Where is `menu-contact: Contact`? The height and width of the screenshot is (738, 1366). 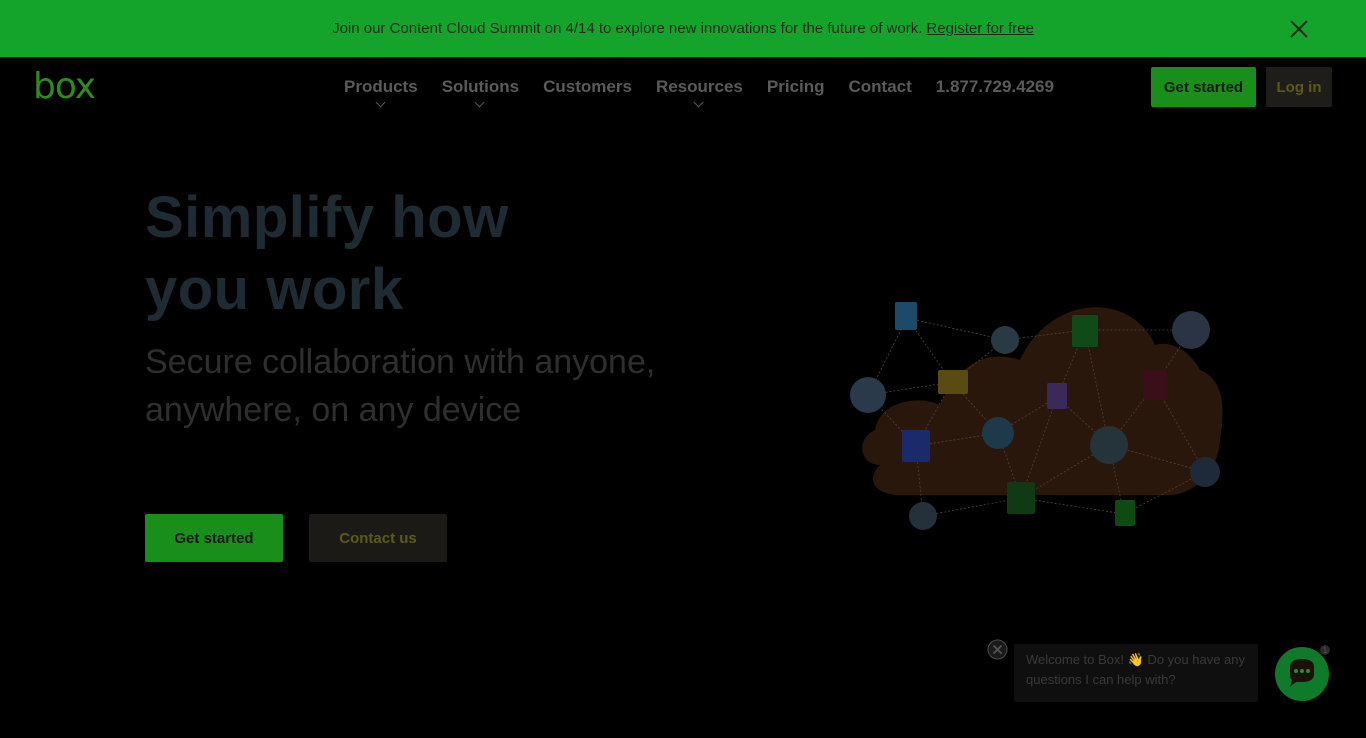 menu-contact: Contact is located at coordinates (880, 87).